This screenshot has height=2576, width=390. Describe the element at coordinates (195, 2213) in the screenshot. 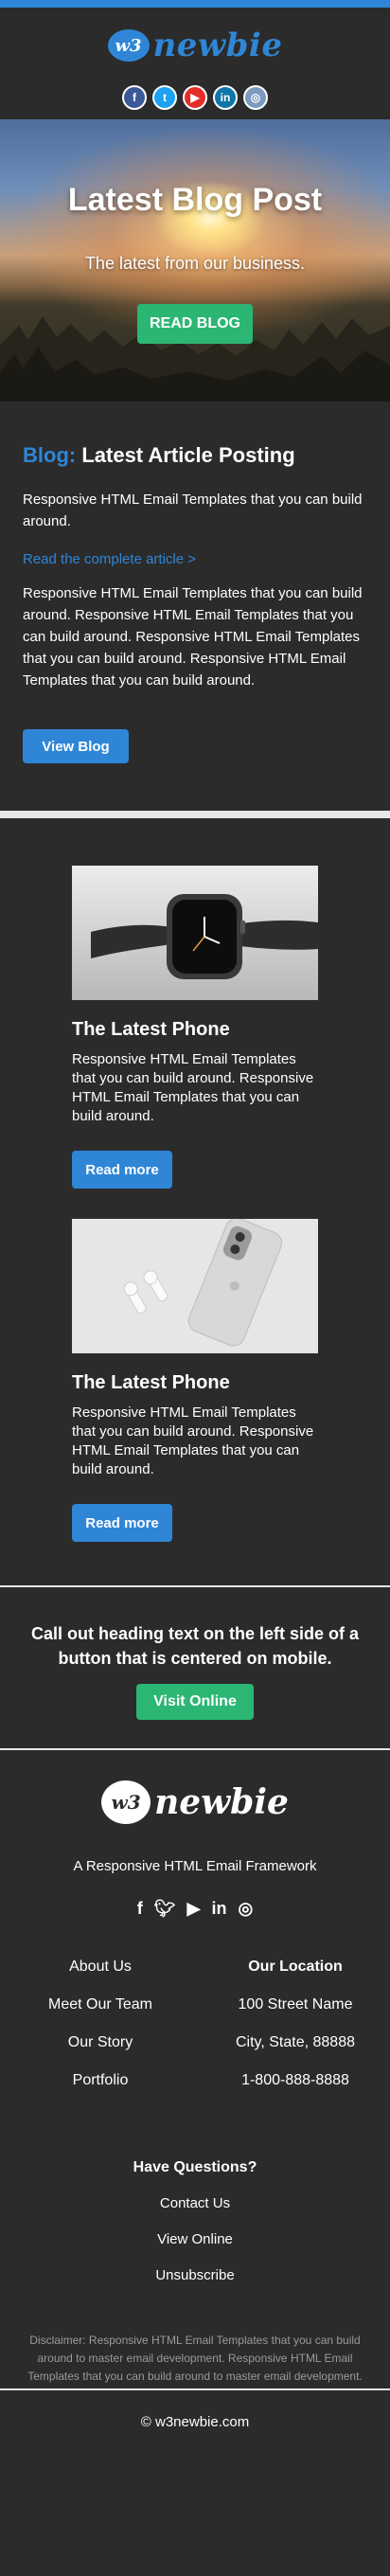

I see `contact-us-link: Contact Us` at that location.